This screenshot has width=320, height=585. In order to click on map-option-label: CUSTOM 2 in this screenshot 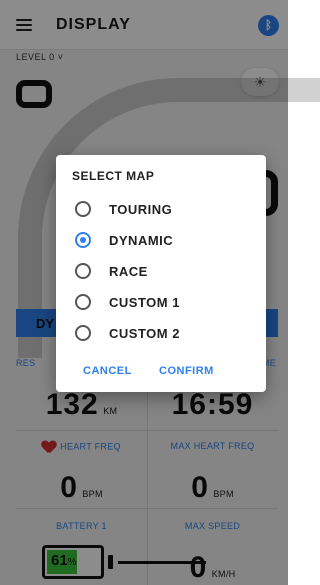, I will do `click(144, 333)`.